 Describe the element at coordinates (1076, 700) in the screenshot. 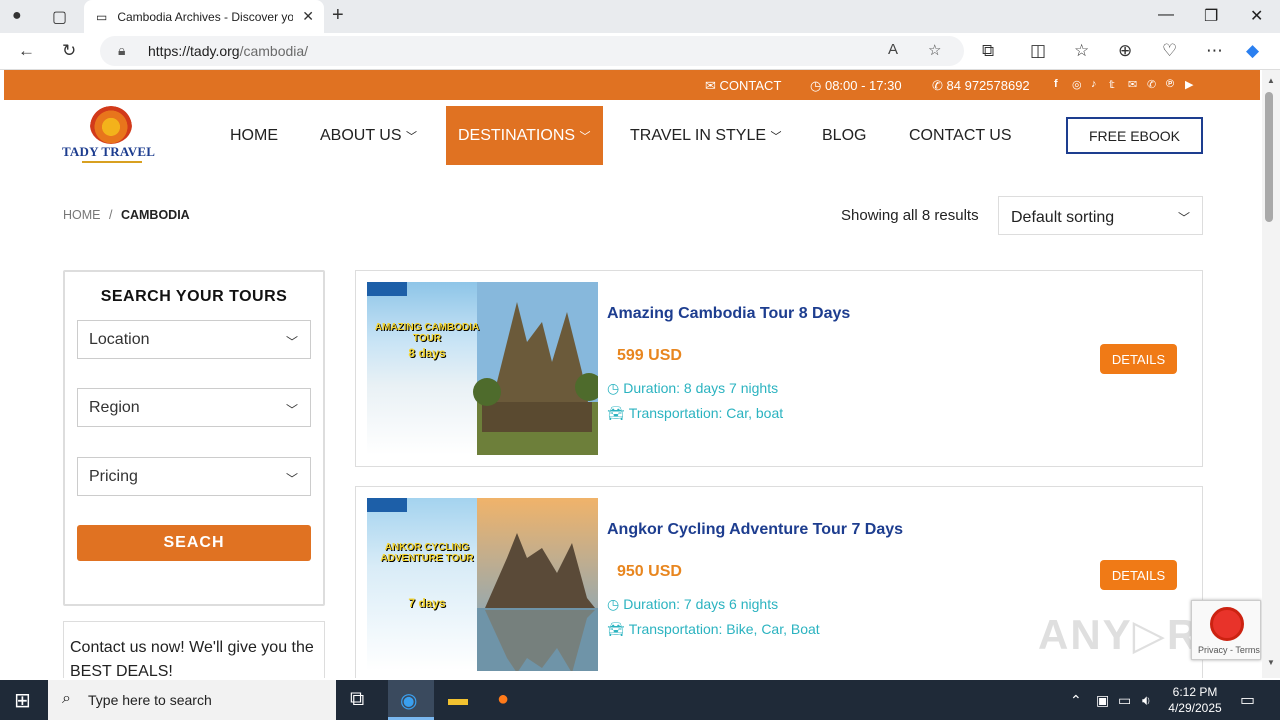

I see `chevron-up-icon: ⌃` at that location.